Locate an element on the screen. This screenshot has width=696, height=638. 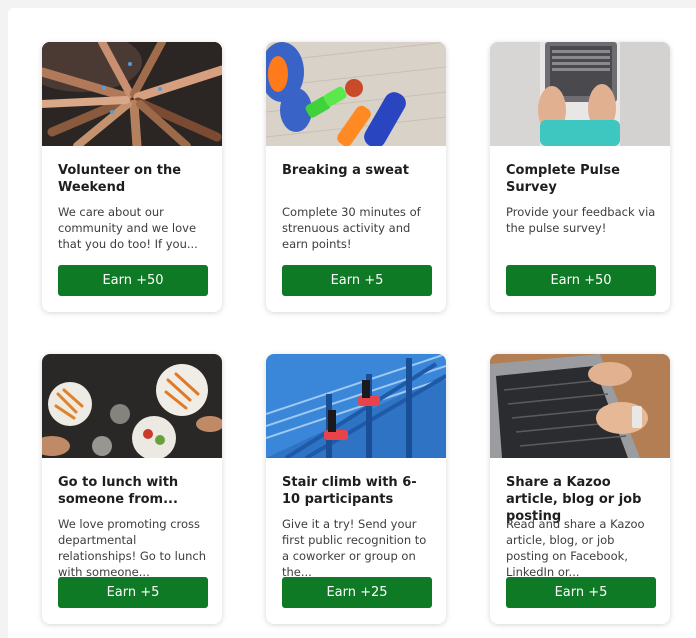
earn-button: Earn +25 is located at coordinates (357, 592).